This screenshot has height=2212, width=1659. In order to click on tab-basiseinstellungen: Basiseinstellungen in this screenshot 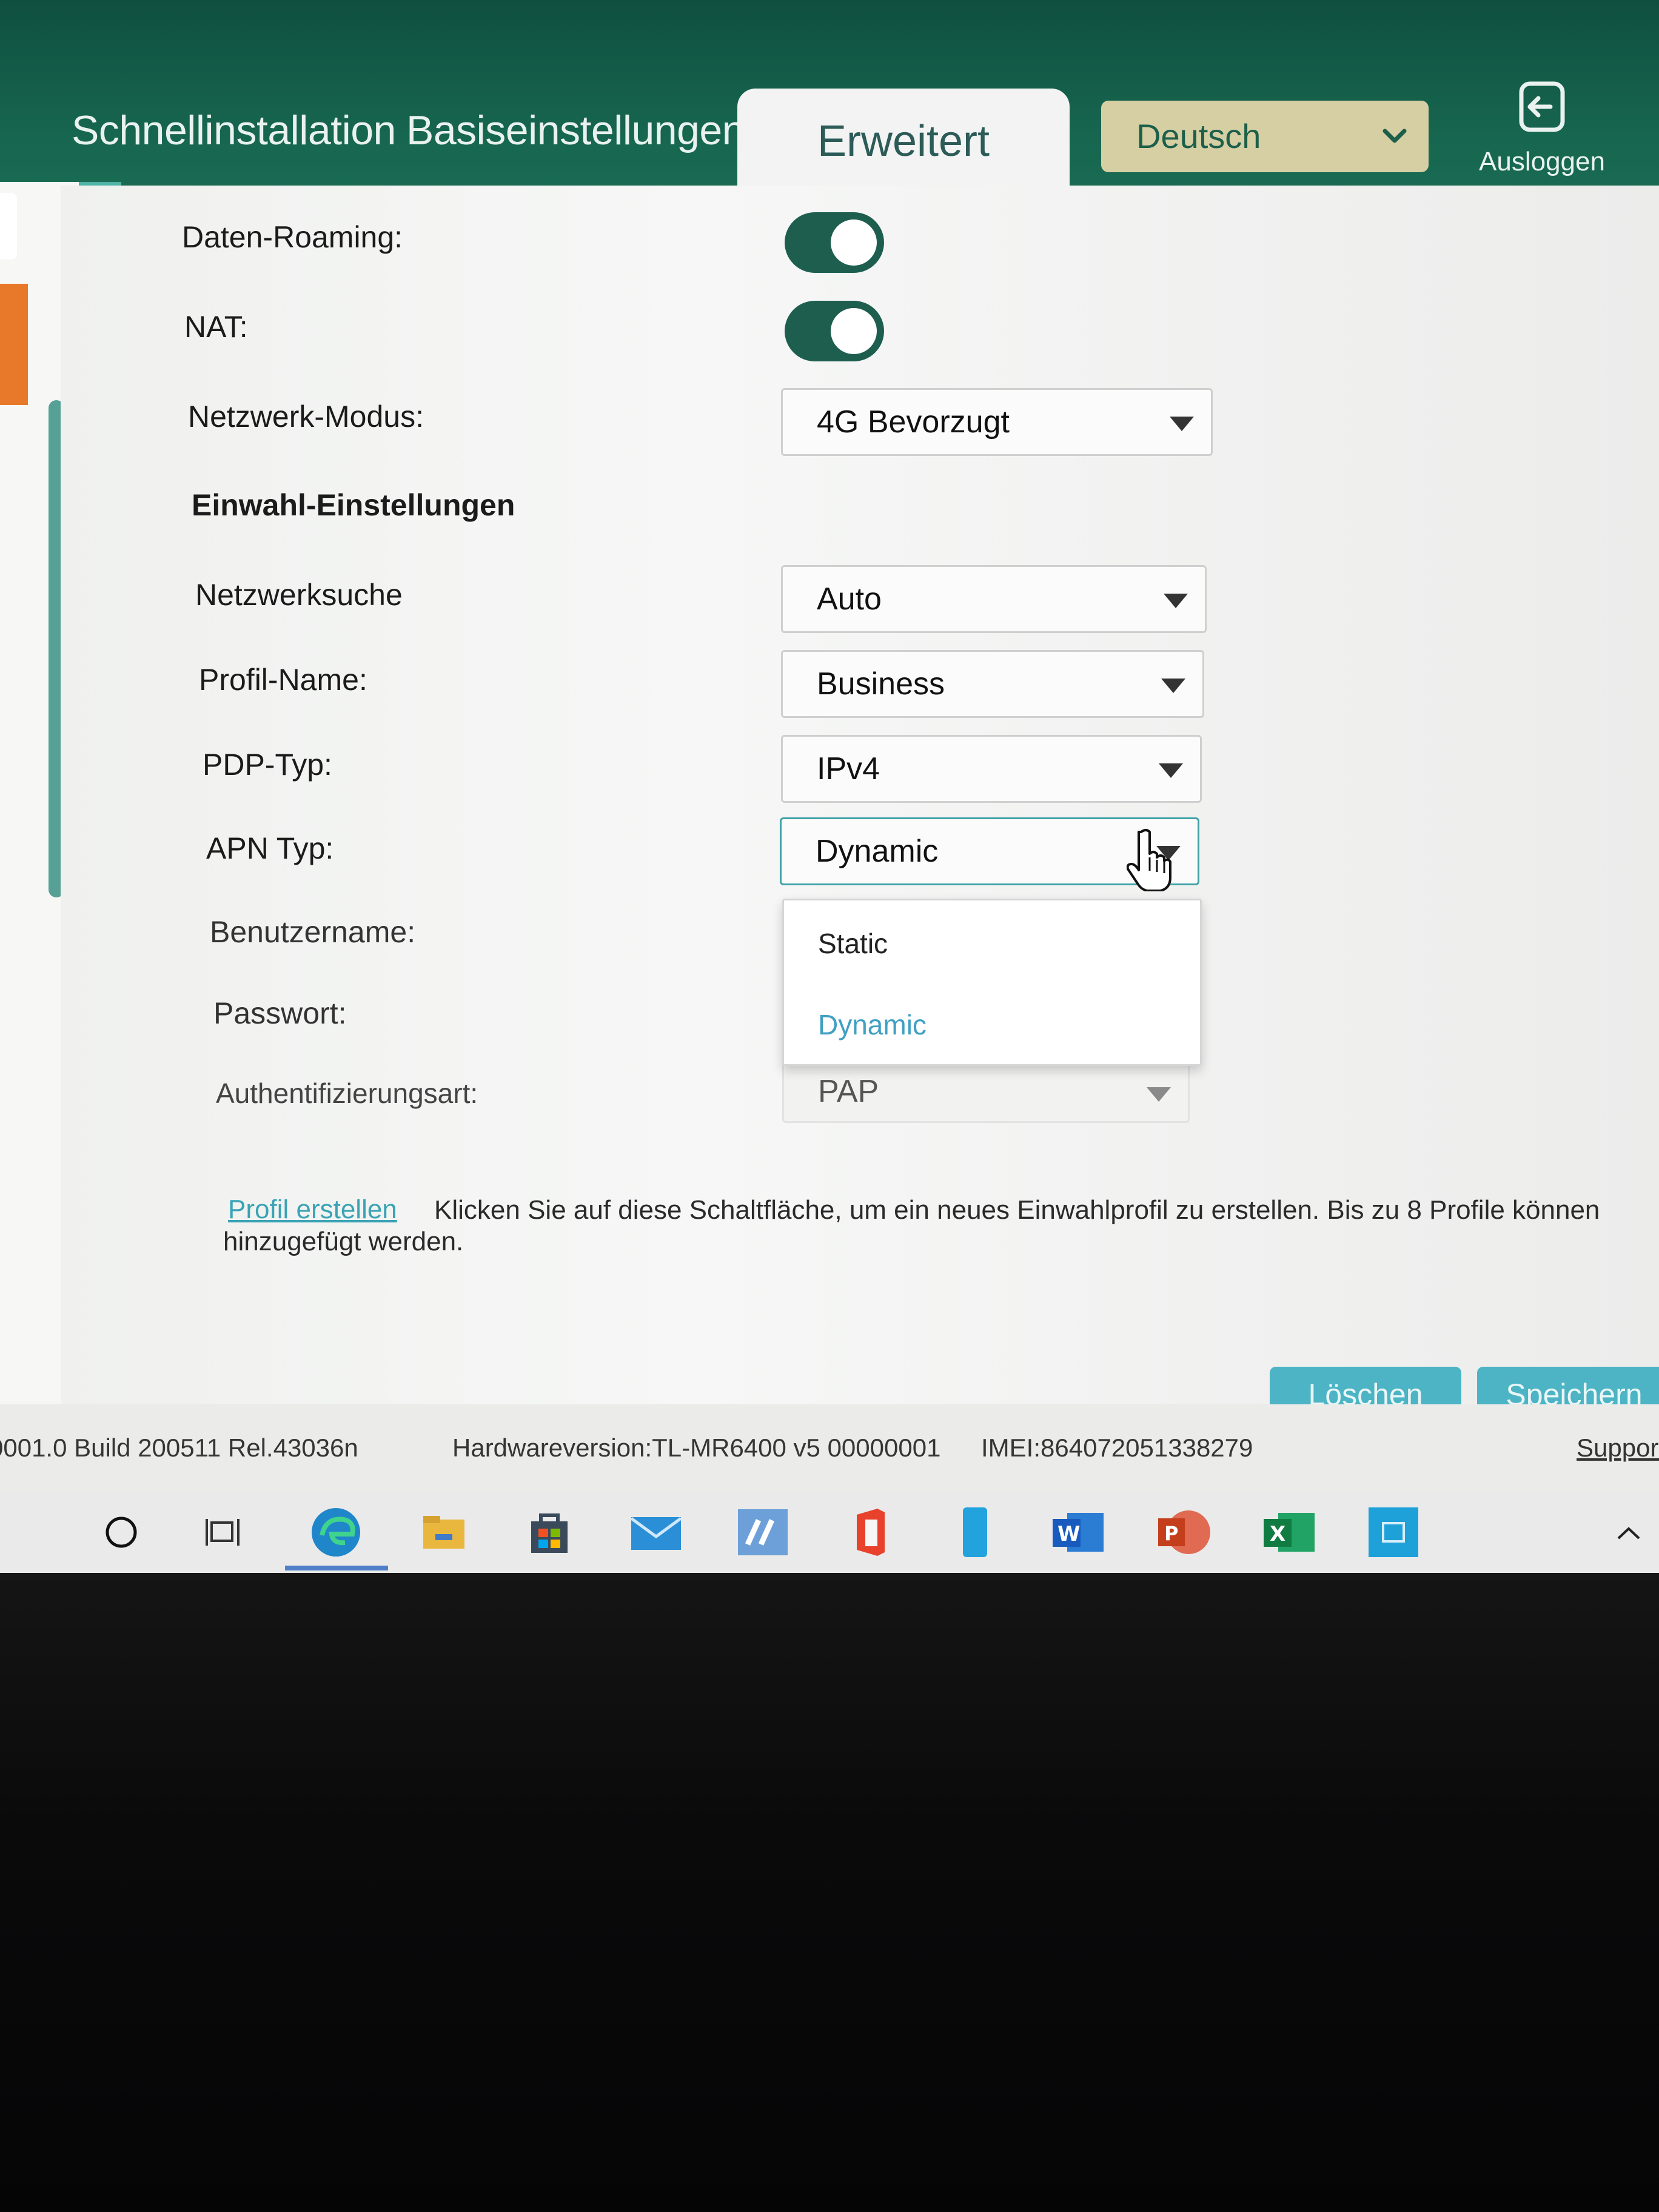, I will do `click(575, 130)`.